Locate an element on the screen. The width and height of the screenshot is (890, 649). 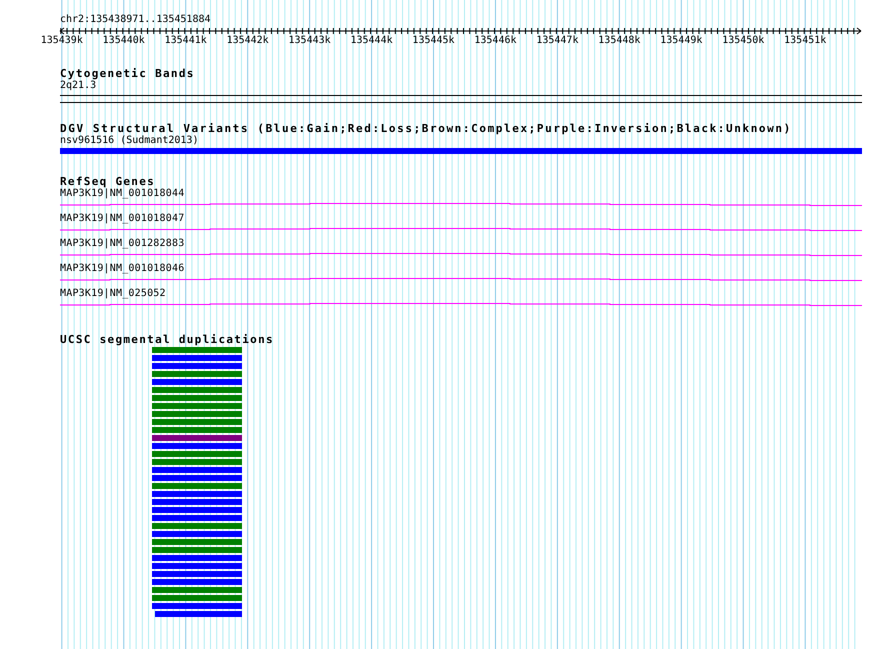
gene-label: MAP3K19|NM_025052 is located at coordinates (113, 294).